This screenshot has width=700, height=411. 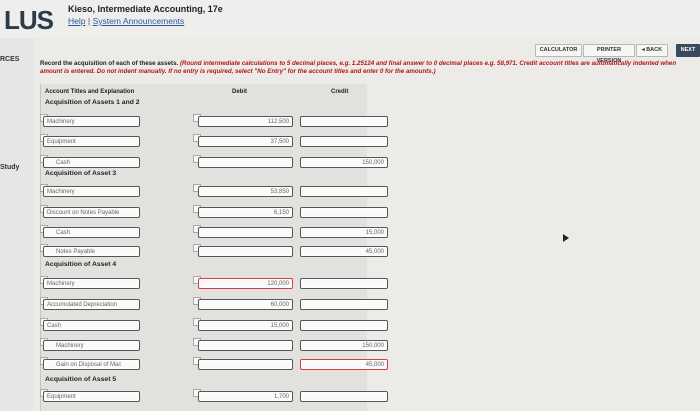 I want to click on credit-column-header: Credit, so click(x=340, y=92).